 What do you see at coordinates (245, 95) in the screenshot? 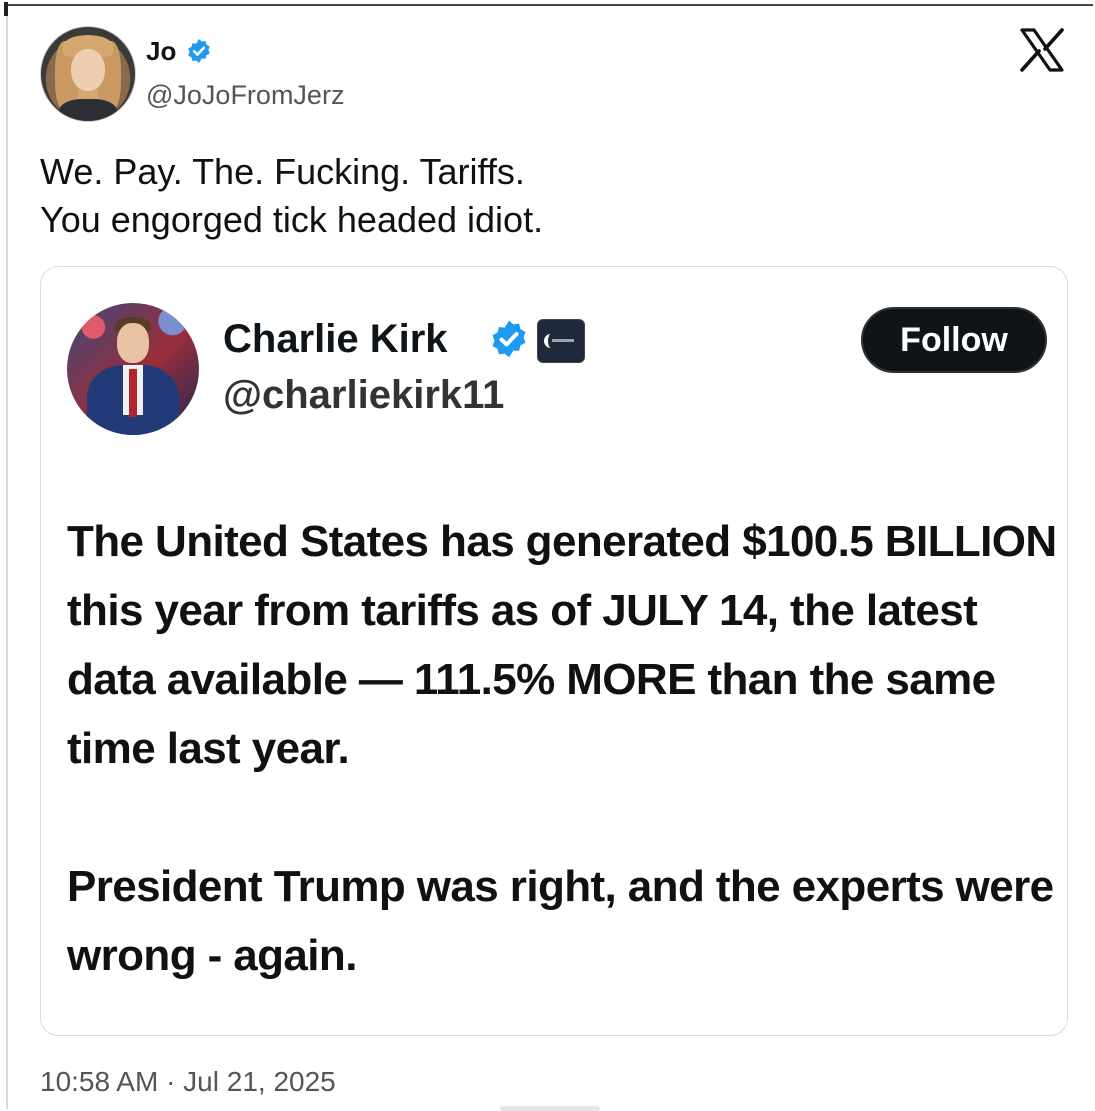
I see `author-handle: @JoJoFromJerz` at bounding box center [245, 95].